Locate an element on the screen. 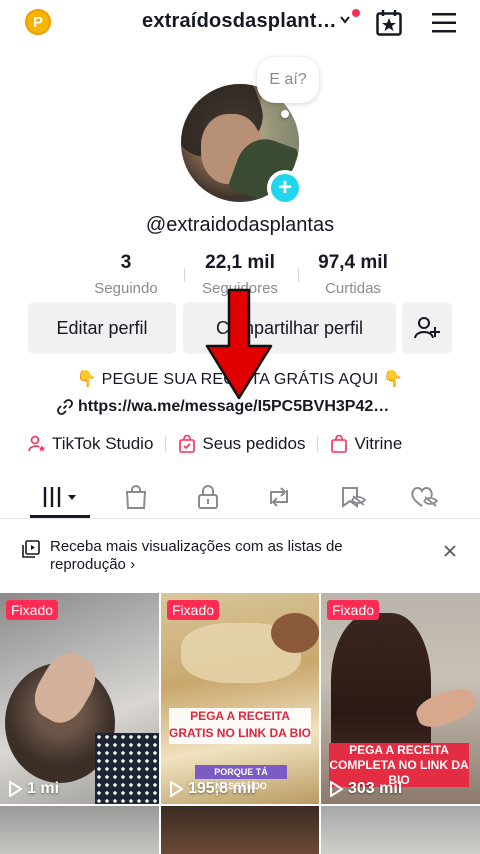  tab-reposts is located at coordinates (279, 497).